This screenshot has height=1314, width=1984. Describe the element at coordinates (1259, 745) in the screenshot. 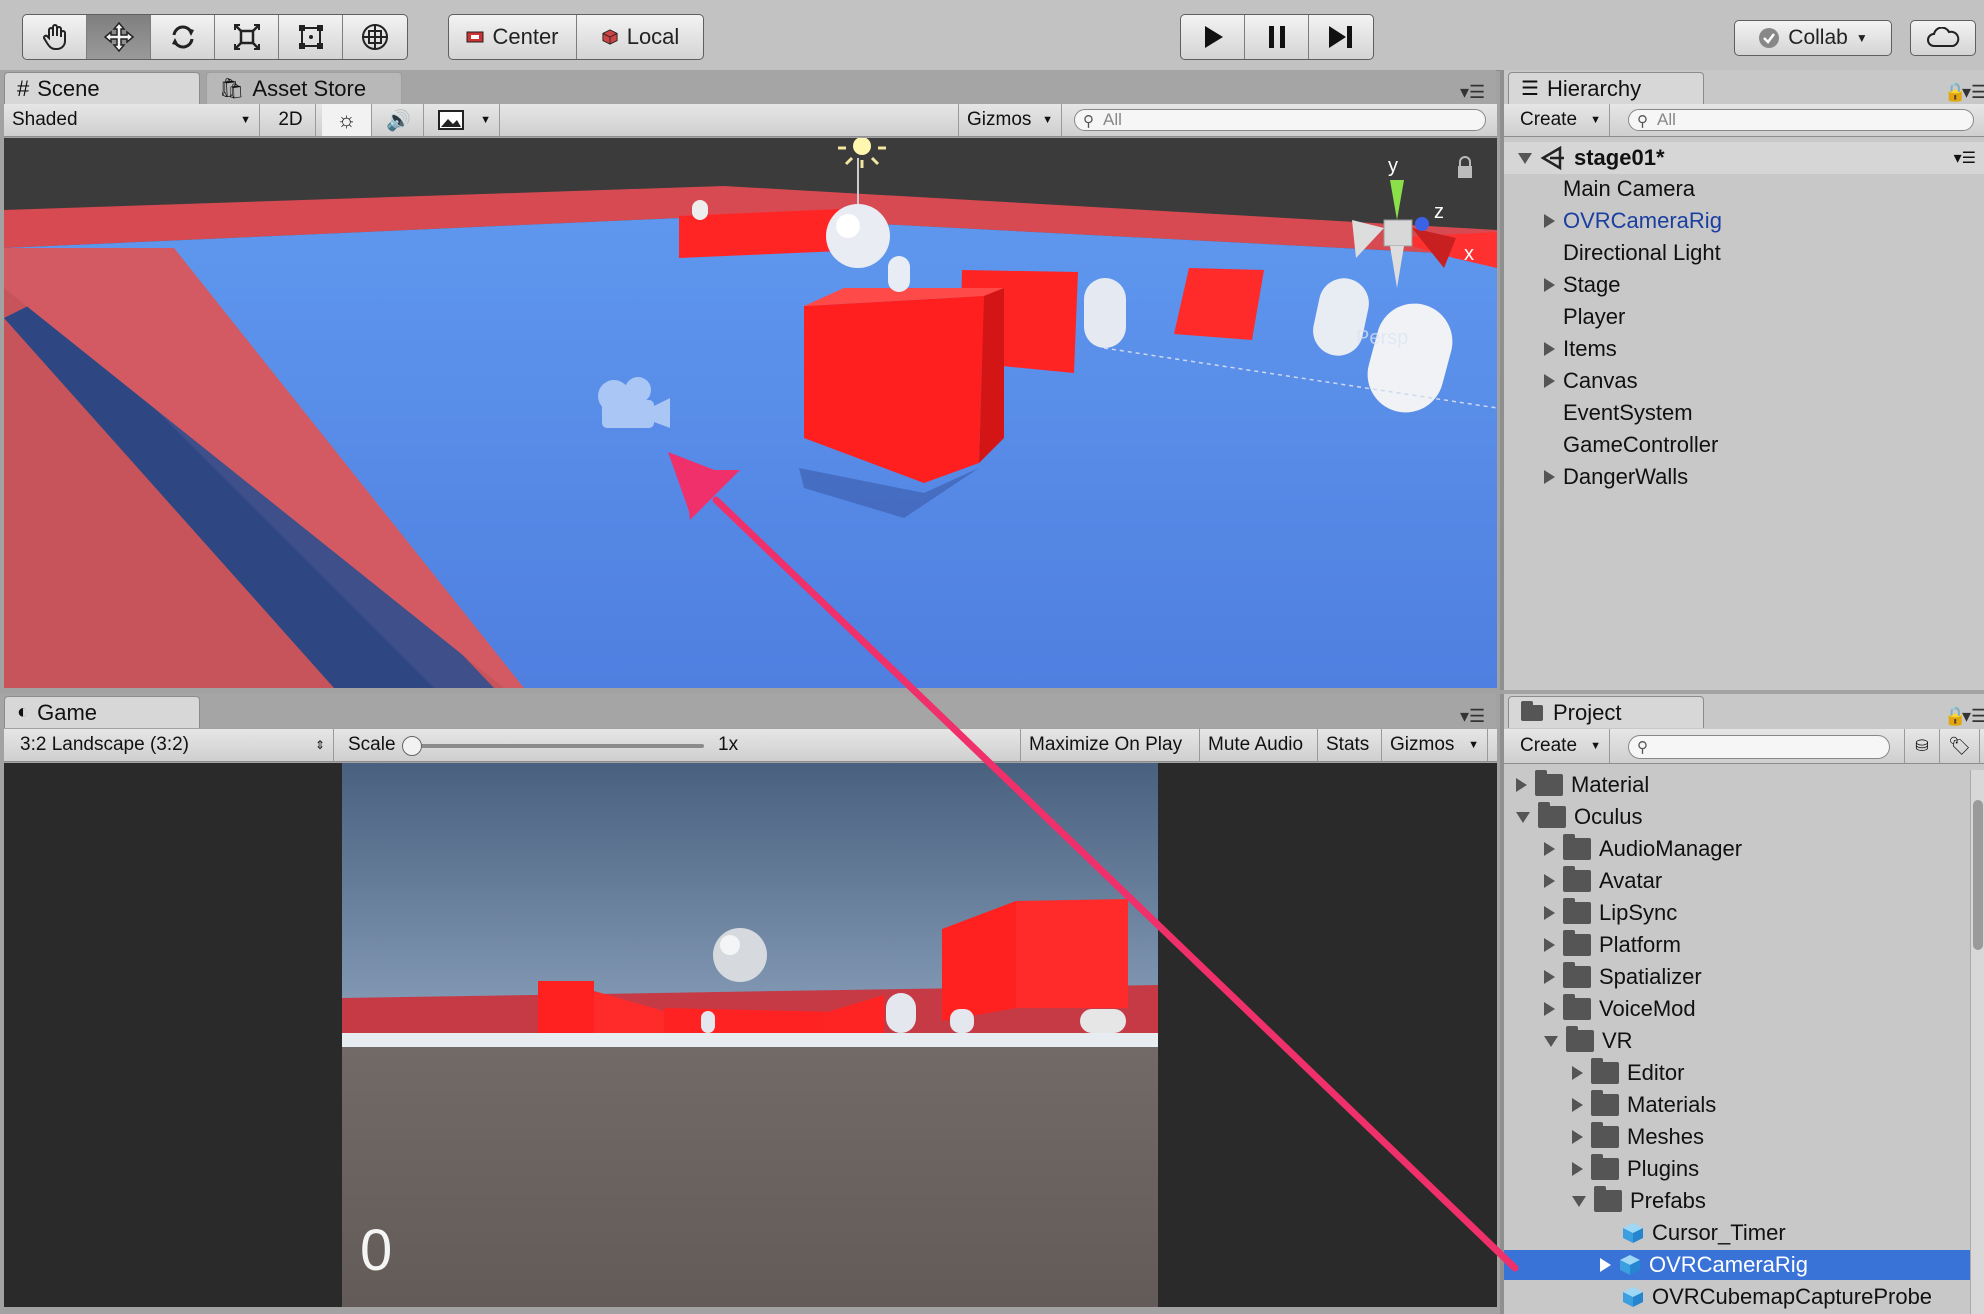

I see `mute-audio-toggle: Mute Audio` at that location.